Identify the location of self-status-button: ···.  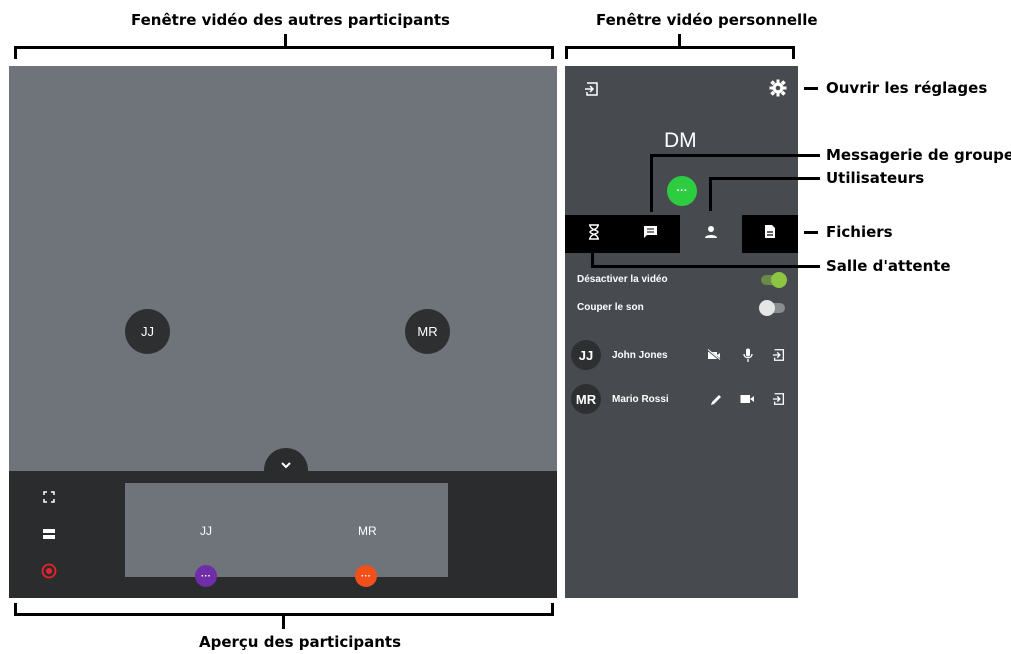
(682, 191).